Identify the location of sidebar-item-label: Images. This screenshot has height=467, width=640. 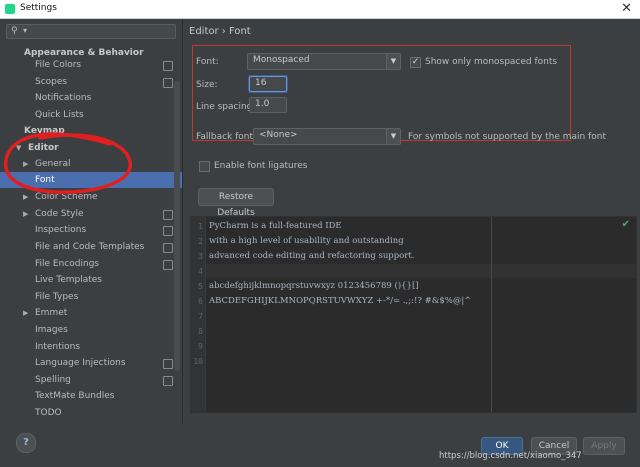
(51, 330).